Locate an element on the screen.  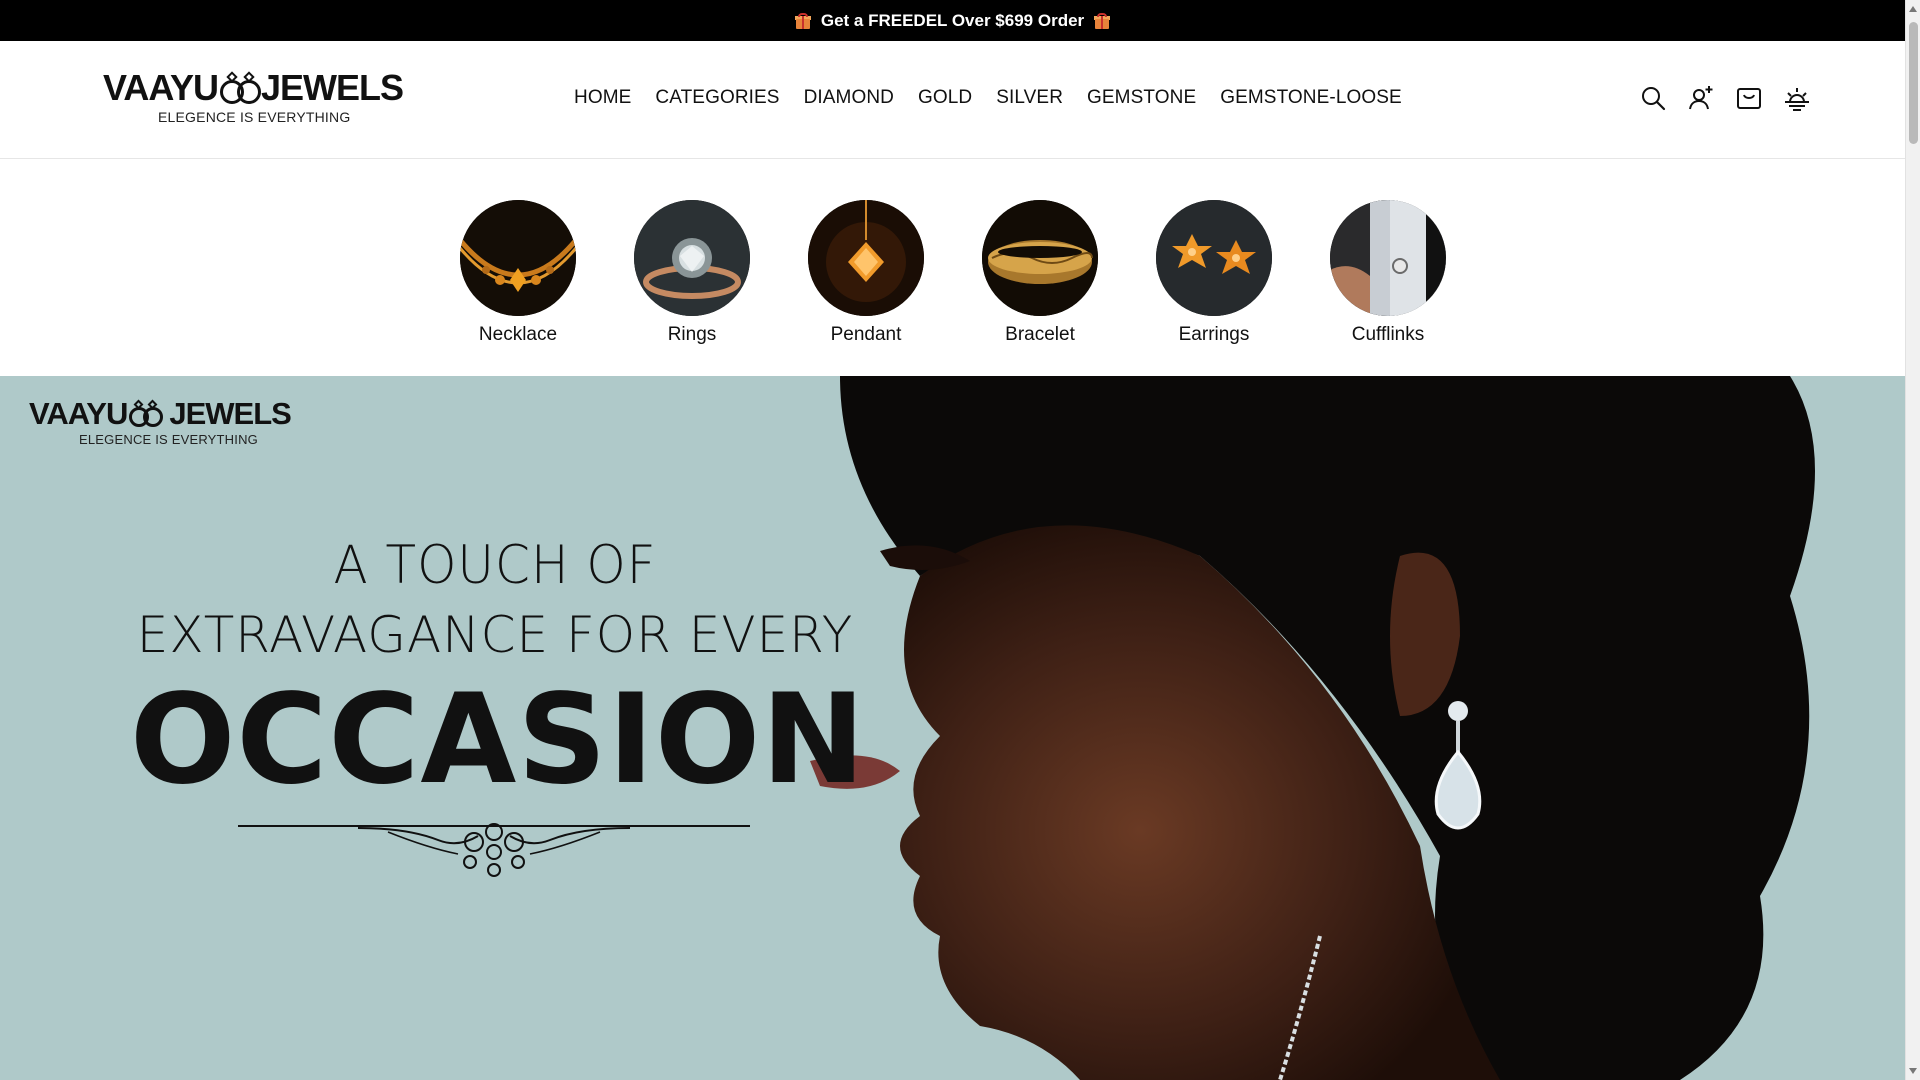
announcement-bar: Get a FREEDEL Over $699 Order is located at coordinates (952, 20).